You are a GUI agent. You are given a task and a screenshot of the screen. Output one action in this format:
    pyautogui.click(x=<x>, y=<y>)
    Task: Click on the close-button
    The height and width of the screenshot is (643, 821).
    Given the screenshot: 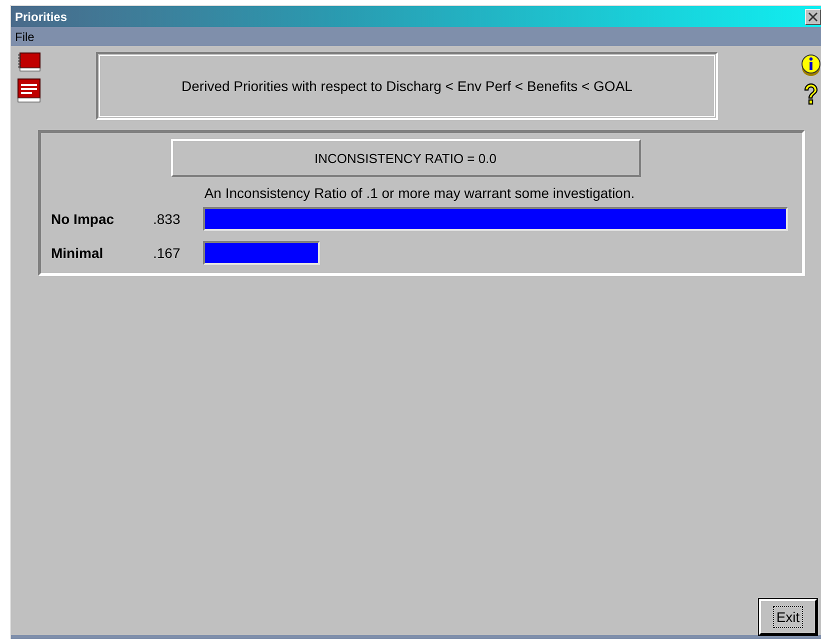 What is the action you would take?
    pyautogui.click(x=813, y=16)
    